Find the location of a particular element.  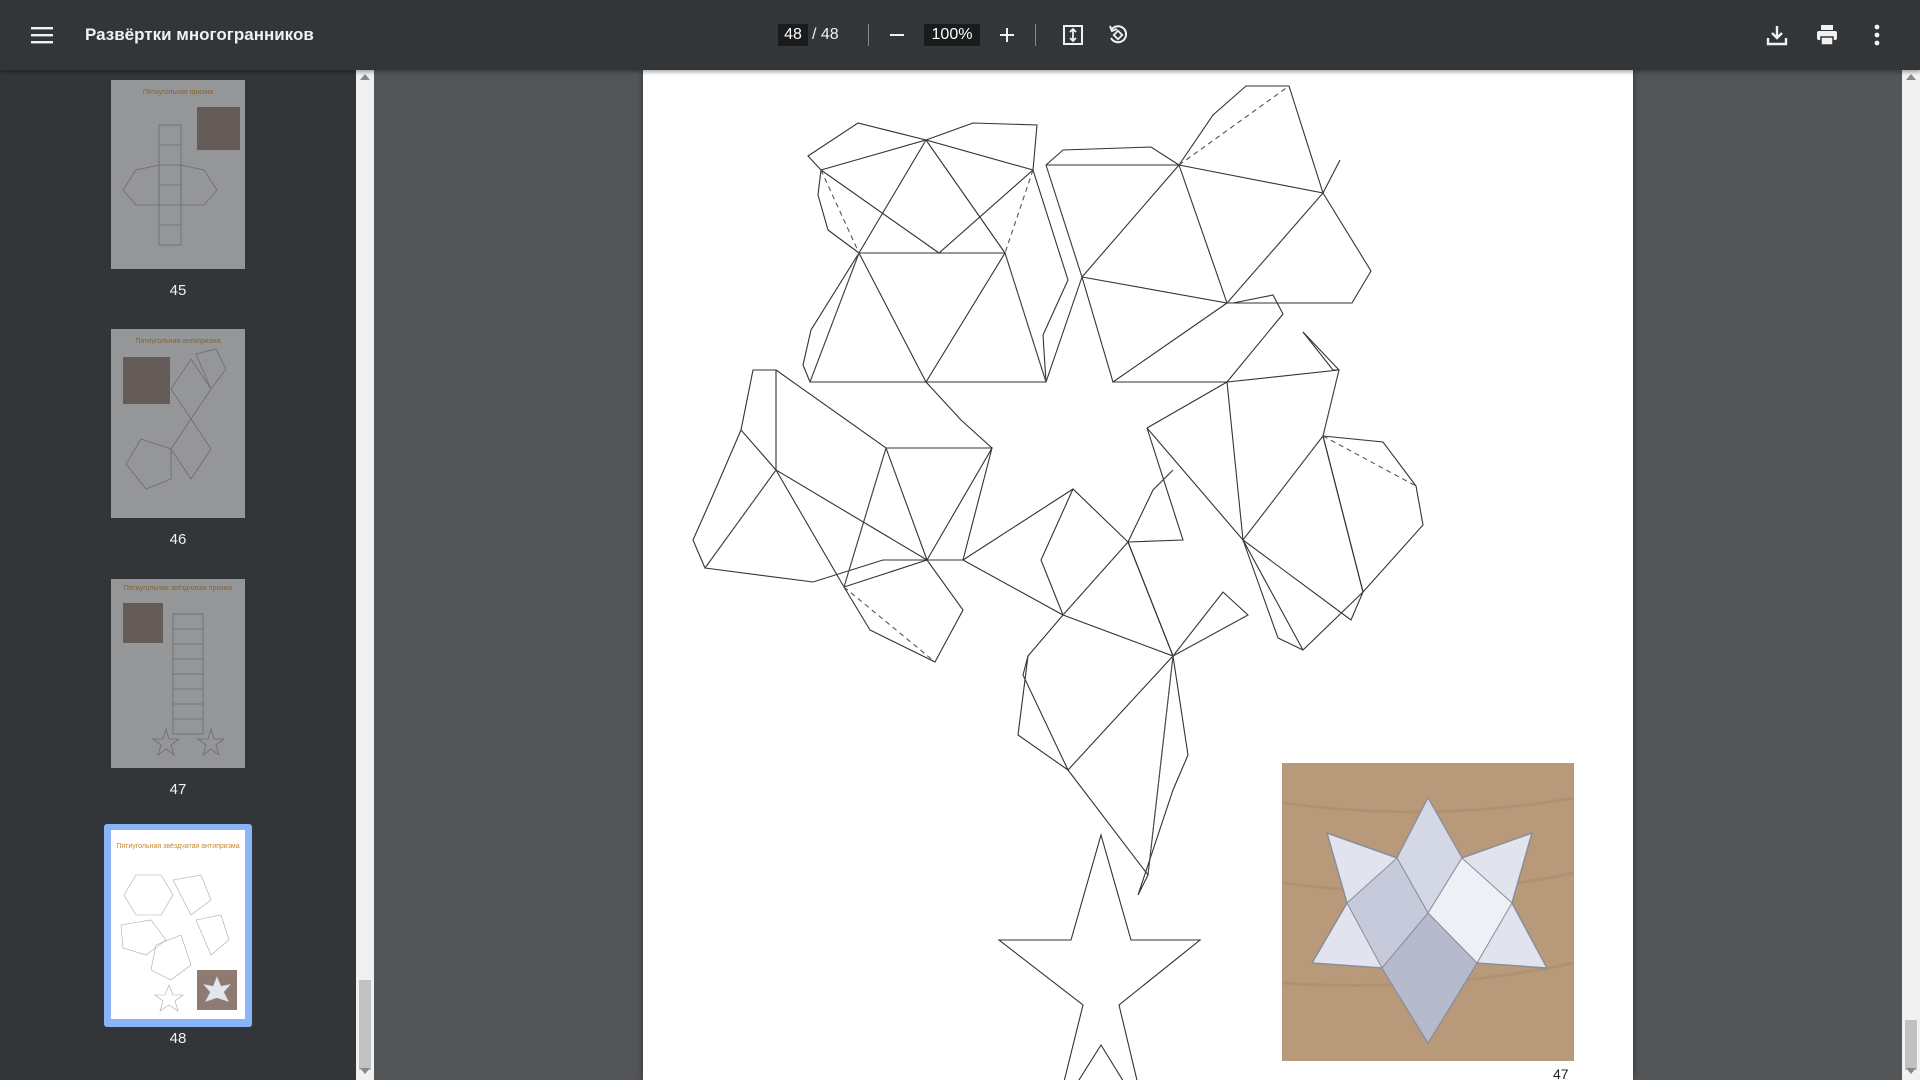

rotate-button is located at coordinates (1118, 35).